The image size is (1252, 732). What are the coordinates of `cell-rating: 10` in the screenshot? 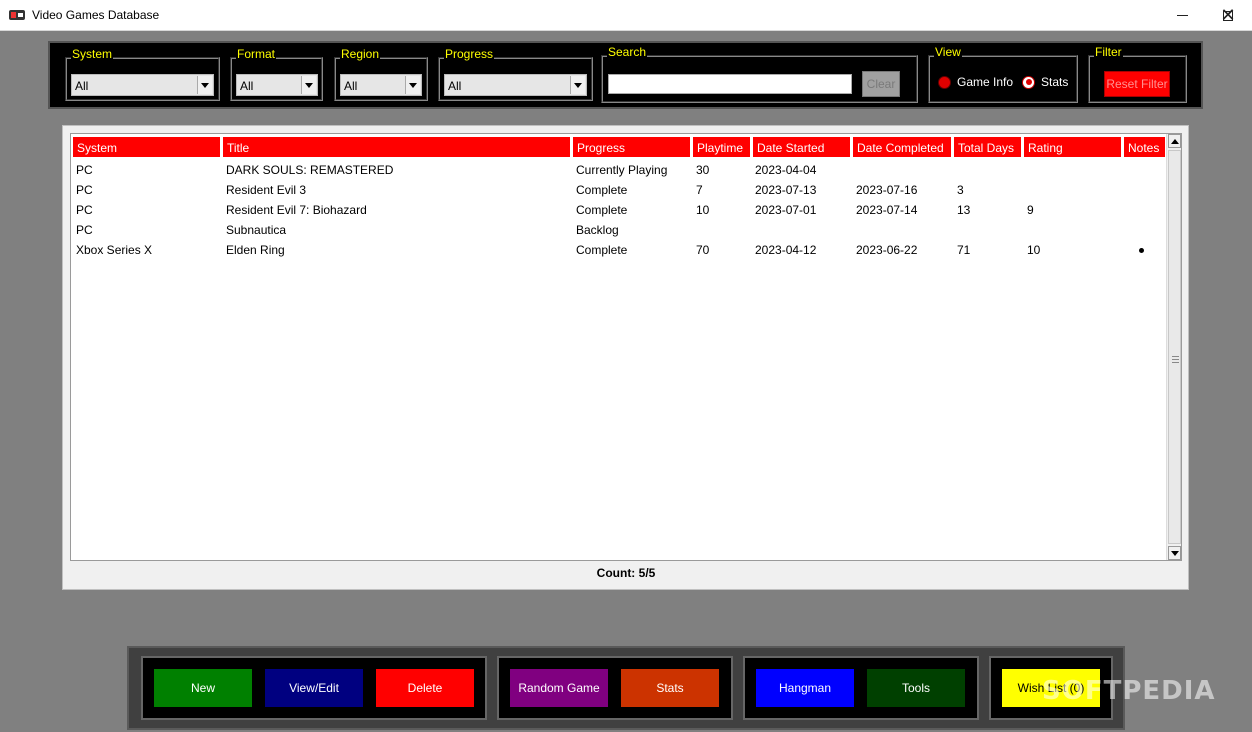 It's located at (1034, 250).